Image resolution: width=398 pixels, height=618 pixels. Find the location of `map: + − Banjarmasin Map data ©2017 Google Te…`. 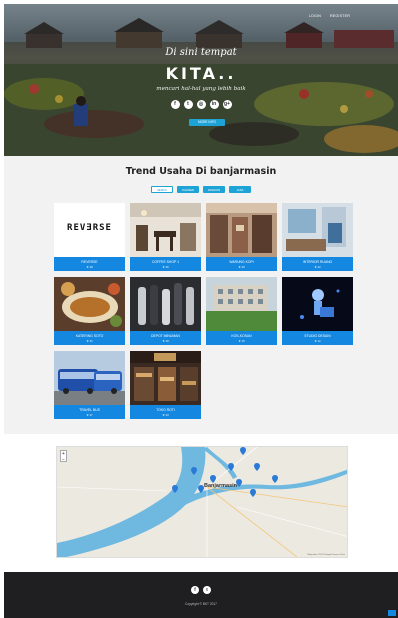

map: + − Banjarmasin Map data ©2017 Google Te… is located at coordinates (202, 502).